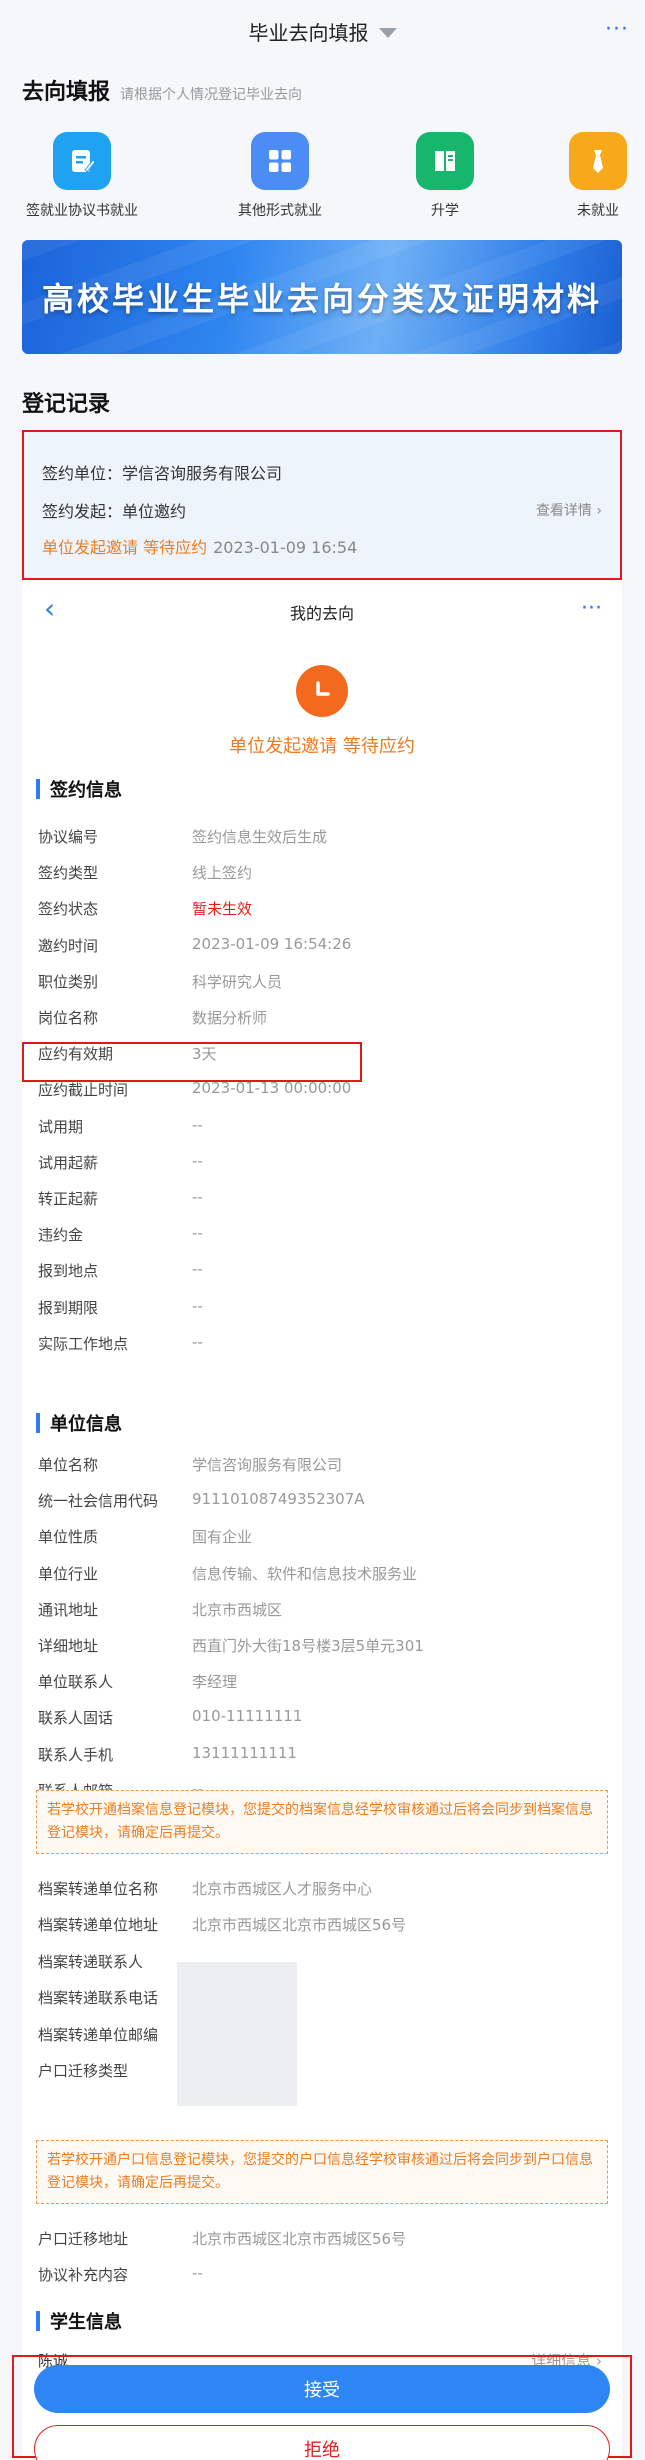 The image size is (645, 2460). What do you see at coordinates (322, 1500) in the screenshot?
I see `info-row: 统一社会信用代码 91110108749352307A` at bounding box center [322, 1500].